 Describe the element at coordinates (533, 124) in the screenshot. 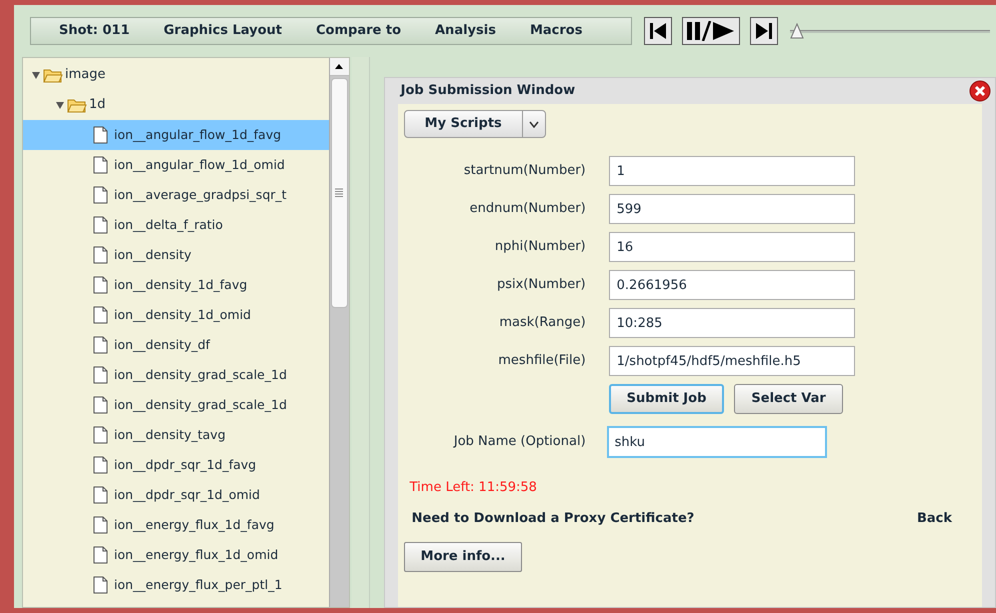

I see `chevron-down-icon` at that location.